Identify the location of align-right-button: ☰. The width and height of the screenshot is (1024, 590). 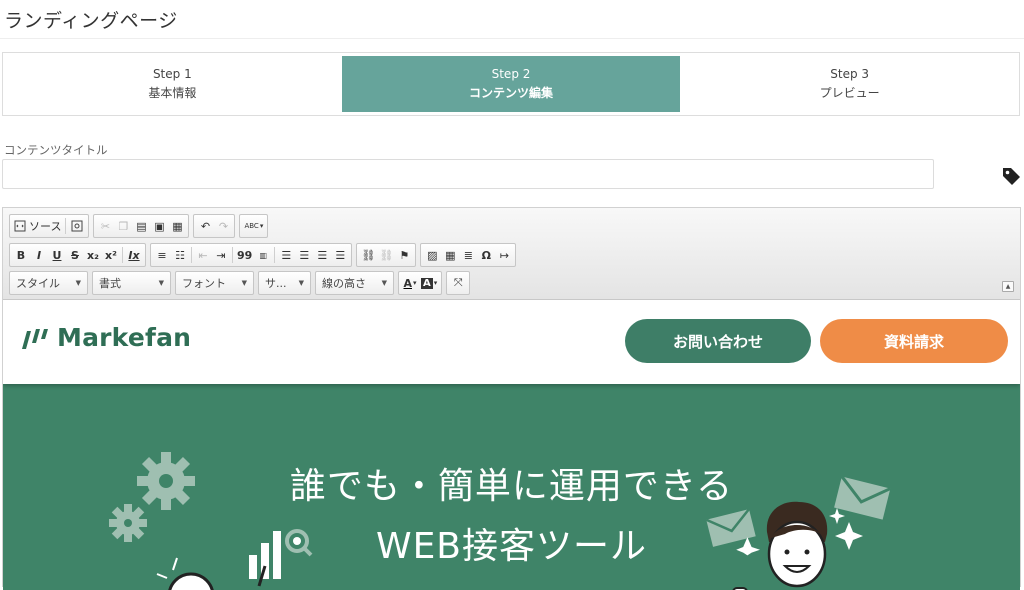
(322, 255).